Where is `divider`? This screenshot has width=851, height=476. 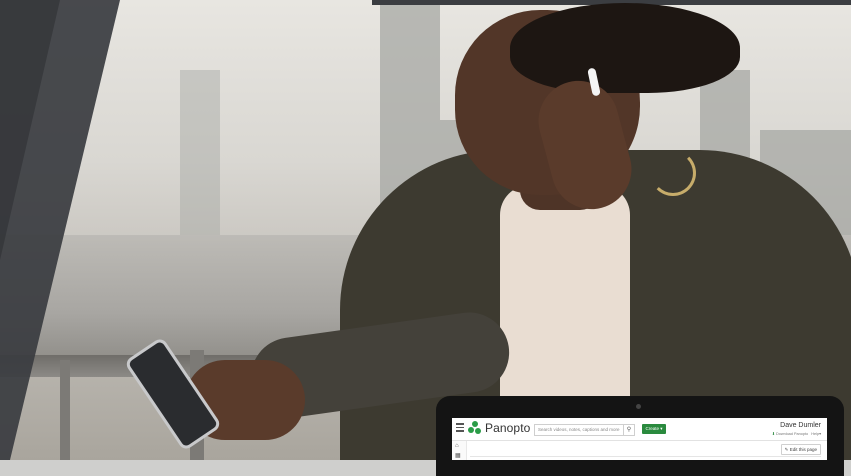 divider is located at coordinates (645, 456).